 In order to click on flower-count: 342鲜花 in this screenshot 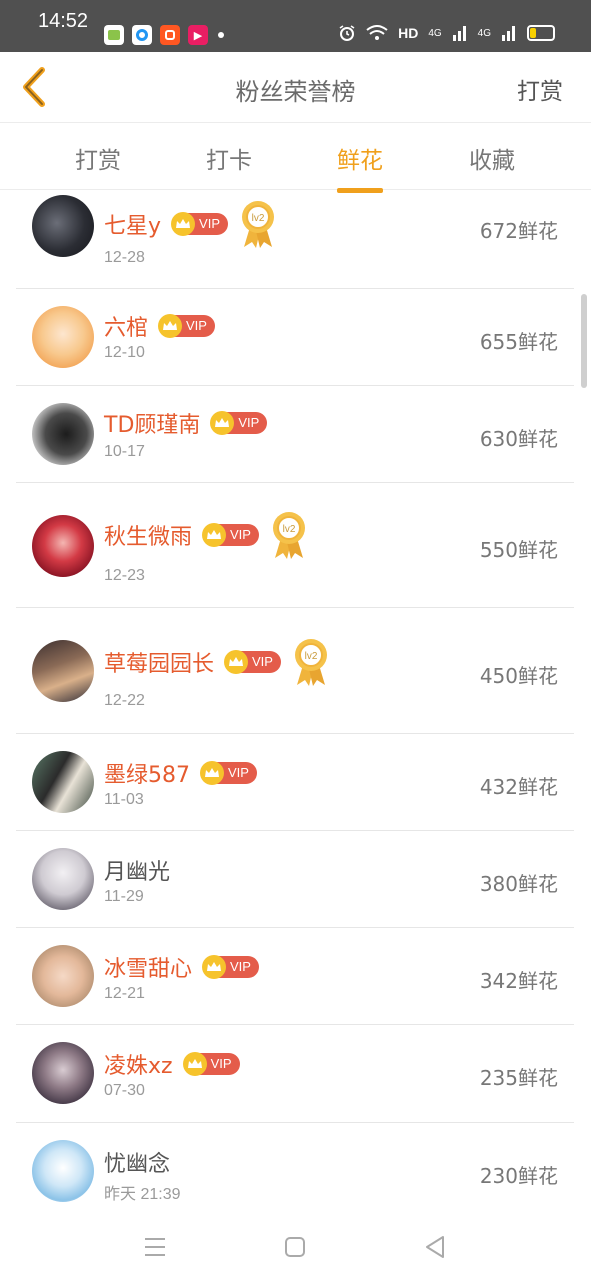, I will do `click(518, 981)`.